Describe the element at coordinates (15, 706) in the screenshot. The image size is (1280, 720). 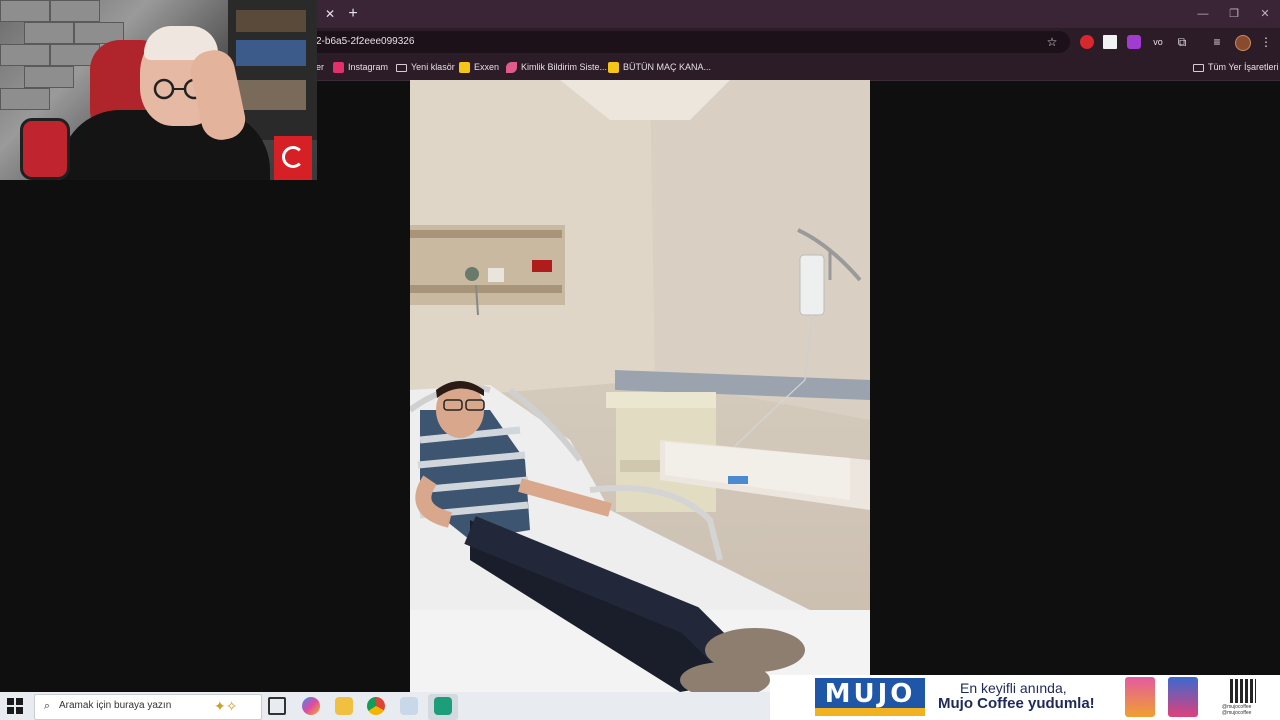
I see `windows-start-icon` at that location.